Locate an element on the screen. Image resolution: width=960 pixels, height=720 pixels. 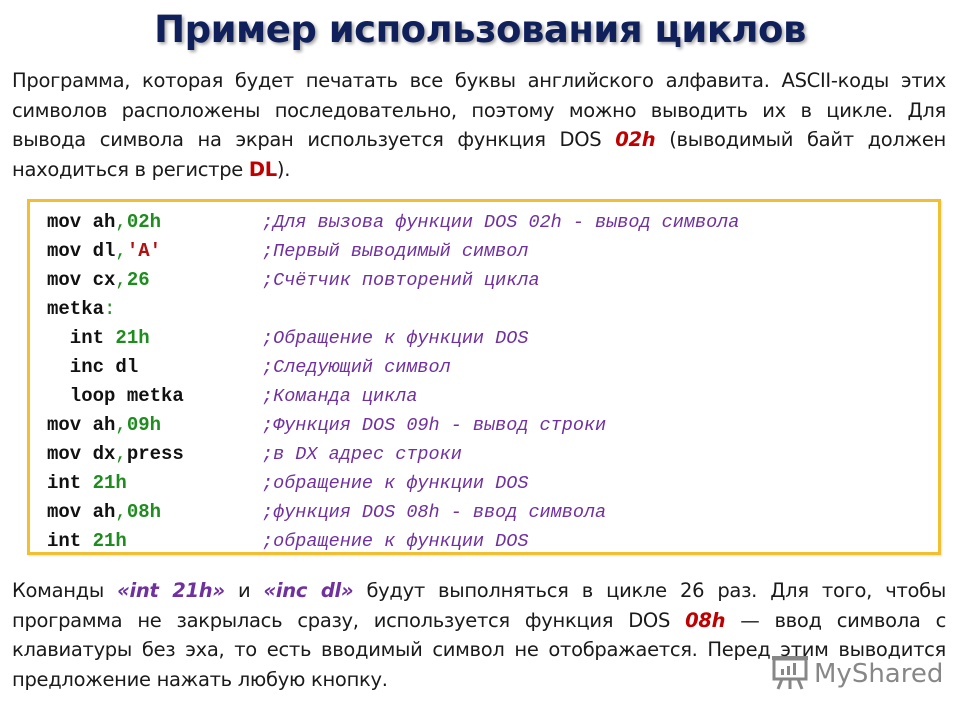
dos-function-08h: 08h is located at coordinates (705, 620).